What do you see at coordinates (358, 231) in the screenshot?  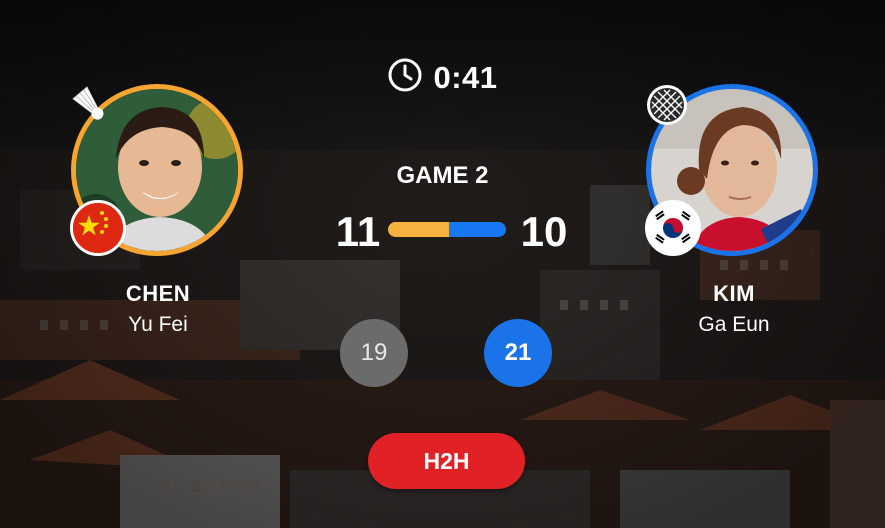 I see `left-player-points: 11` at bounding box center [358, 231].